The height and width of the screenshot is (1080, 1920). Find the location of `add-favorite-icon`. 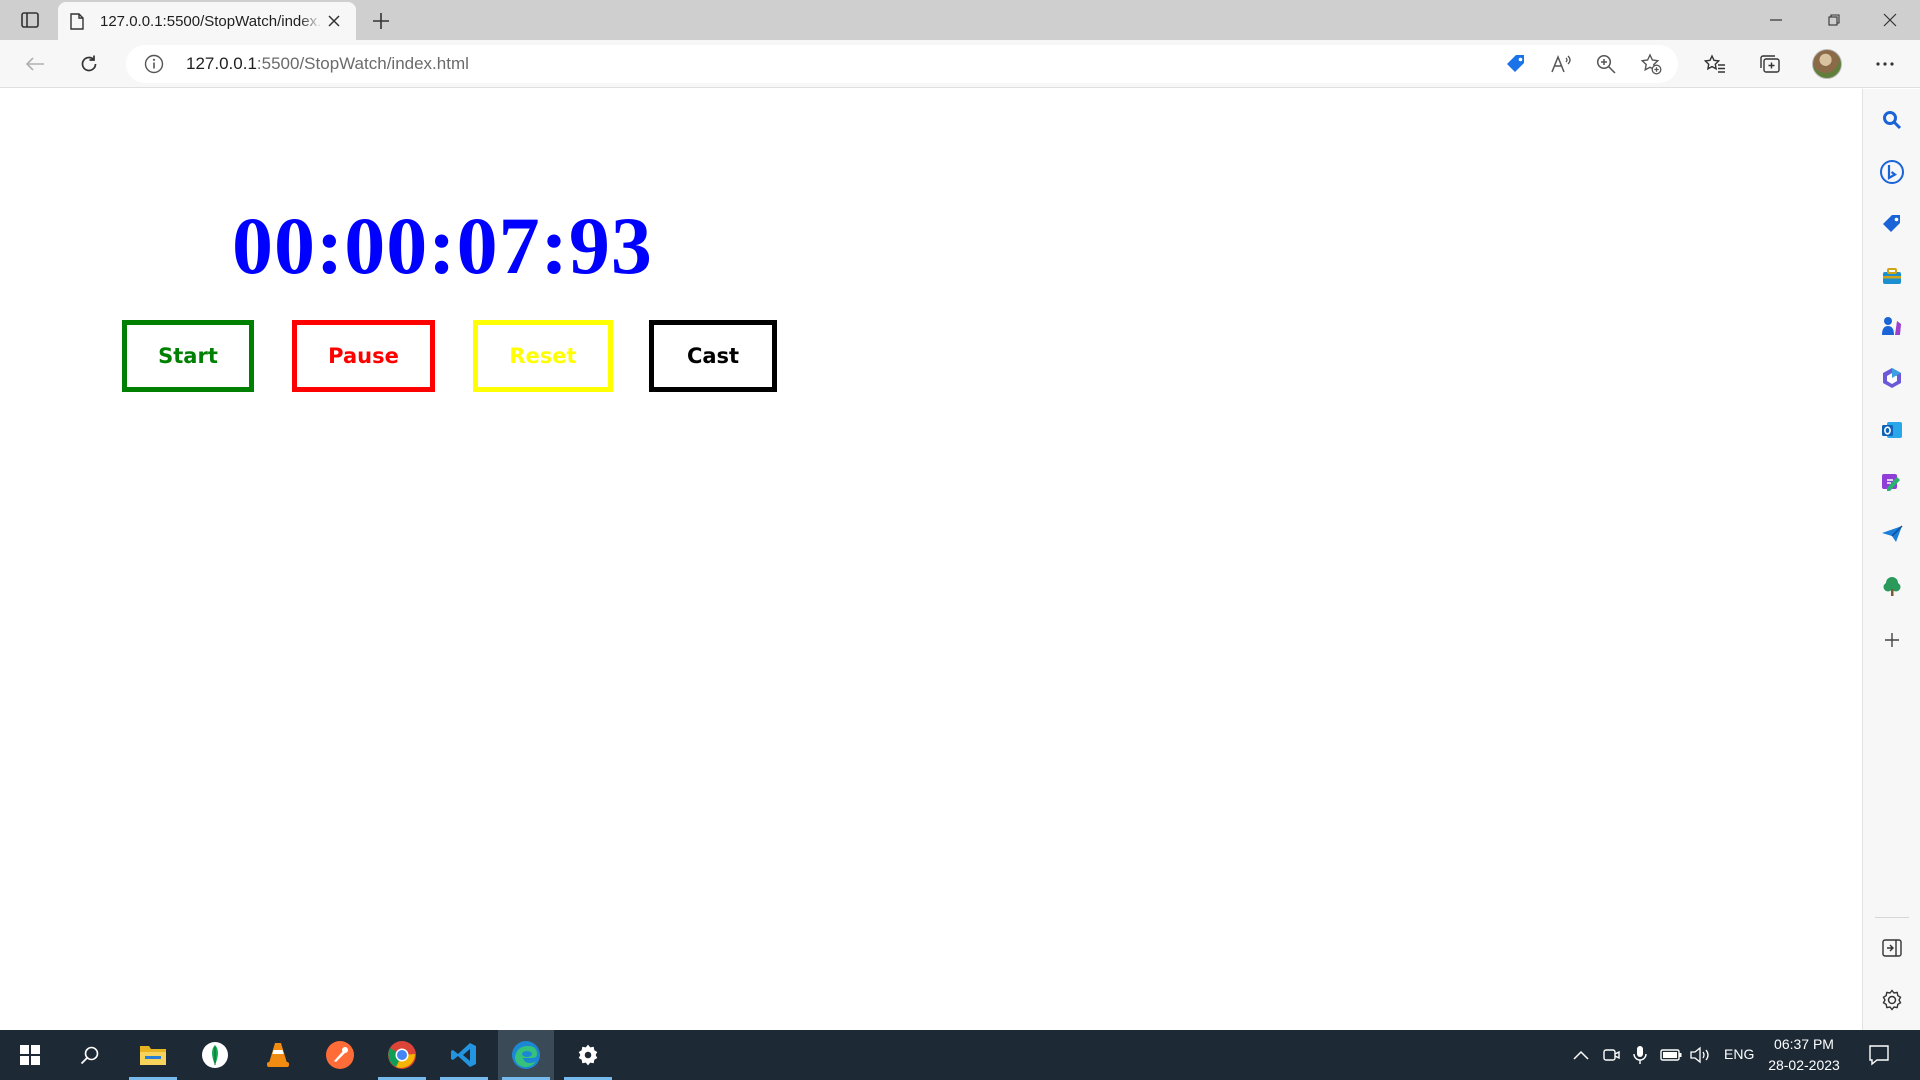

add-favorite-icon is located at coordinates (1651, 64).